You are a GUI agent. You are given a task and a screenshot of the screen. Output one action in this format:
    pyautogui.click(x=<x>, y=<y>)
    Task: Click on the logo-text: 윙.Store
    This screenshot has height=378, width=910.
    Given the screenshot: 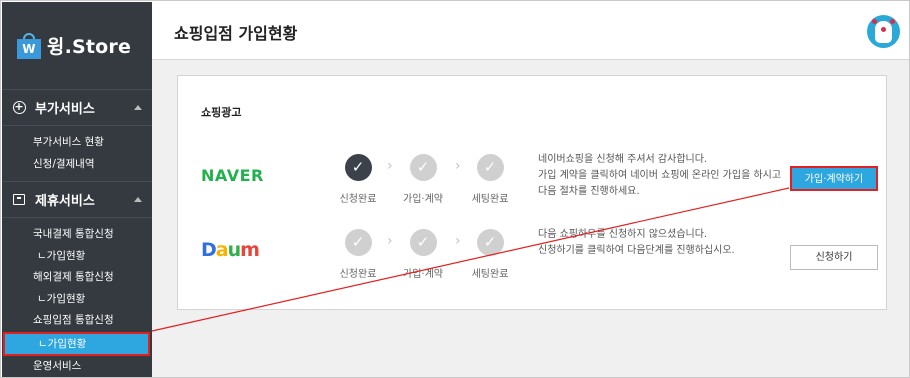 What is the action you would take?
    pyautogui.click(x=89, y=47)
    